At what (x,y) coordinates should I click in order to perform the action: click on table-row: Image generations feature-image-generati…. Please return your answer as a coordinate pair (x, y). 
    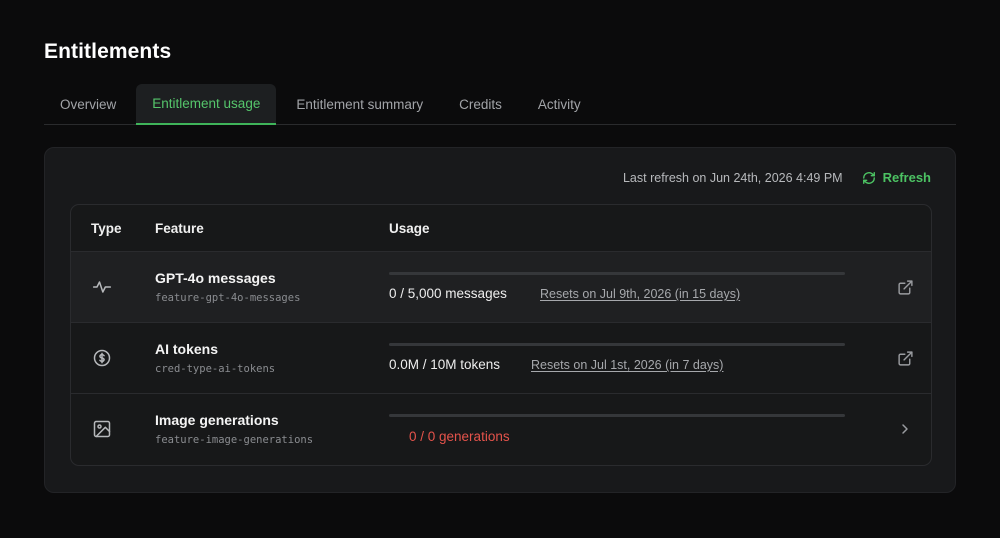
    Looking at the image, I should click on (501, 428).